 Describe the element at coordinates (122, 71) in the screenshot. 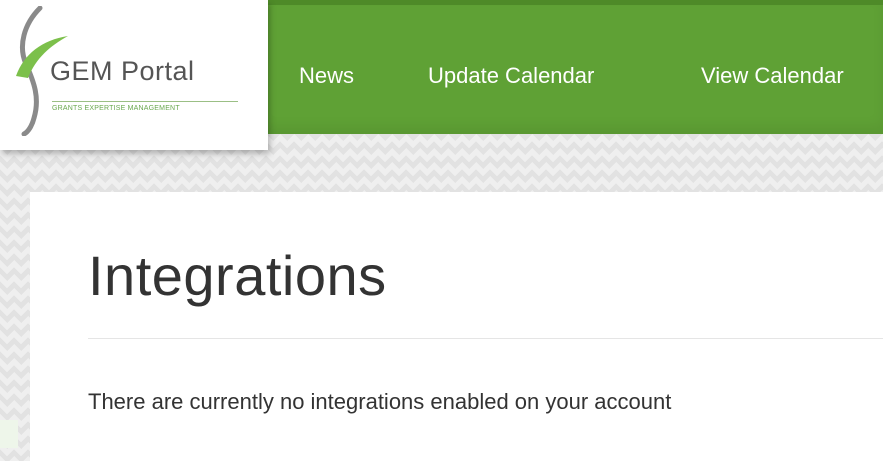

I see `logo-title: GEM Portal` at that location.